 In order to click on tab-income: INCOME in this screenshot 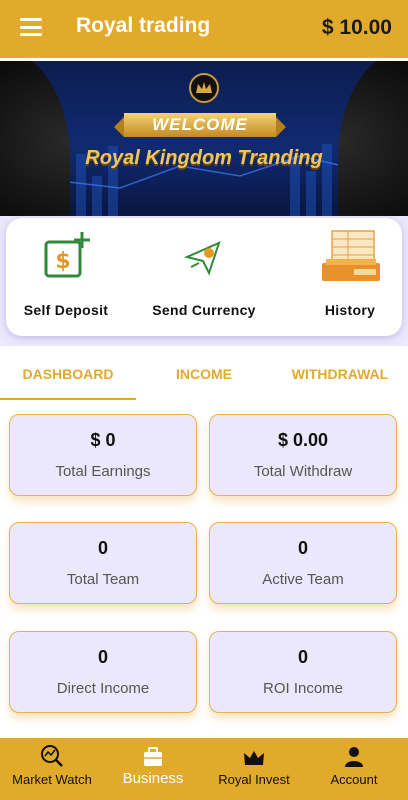, I will do `click(204, 378)`.